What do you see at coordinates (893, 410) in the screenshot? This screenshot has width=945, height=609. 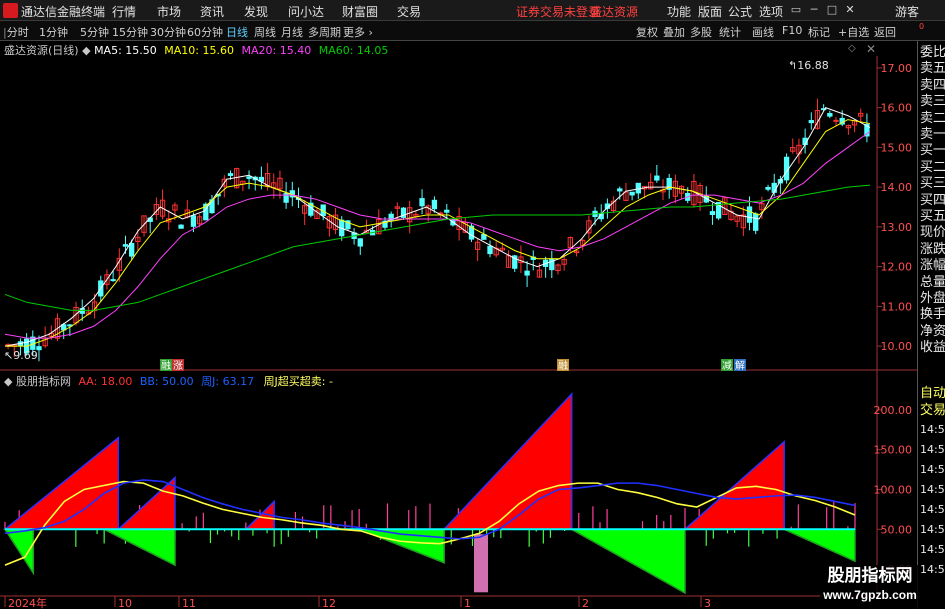 I see `indicator-tick-label-4: 200.00` at bounding box center [893, 410].